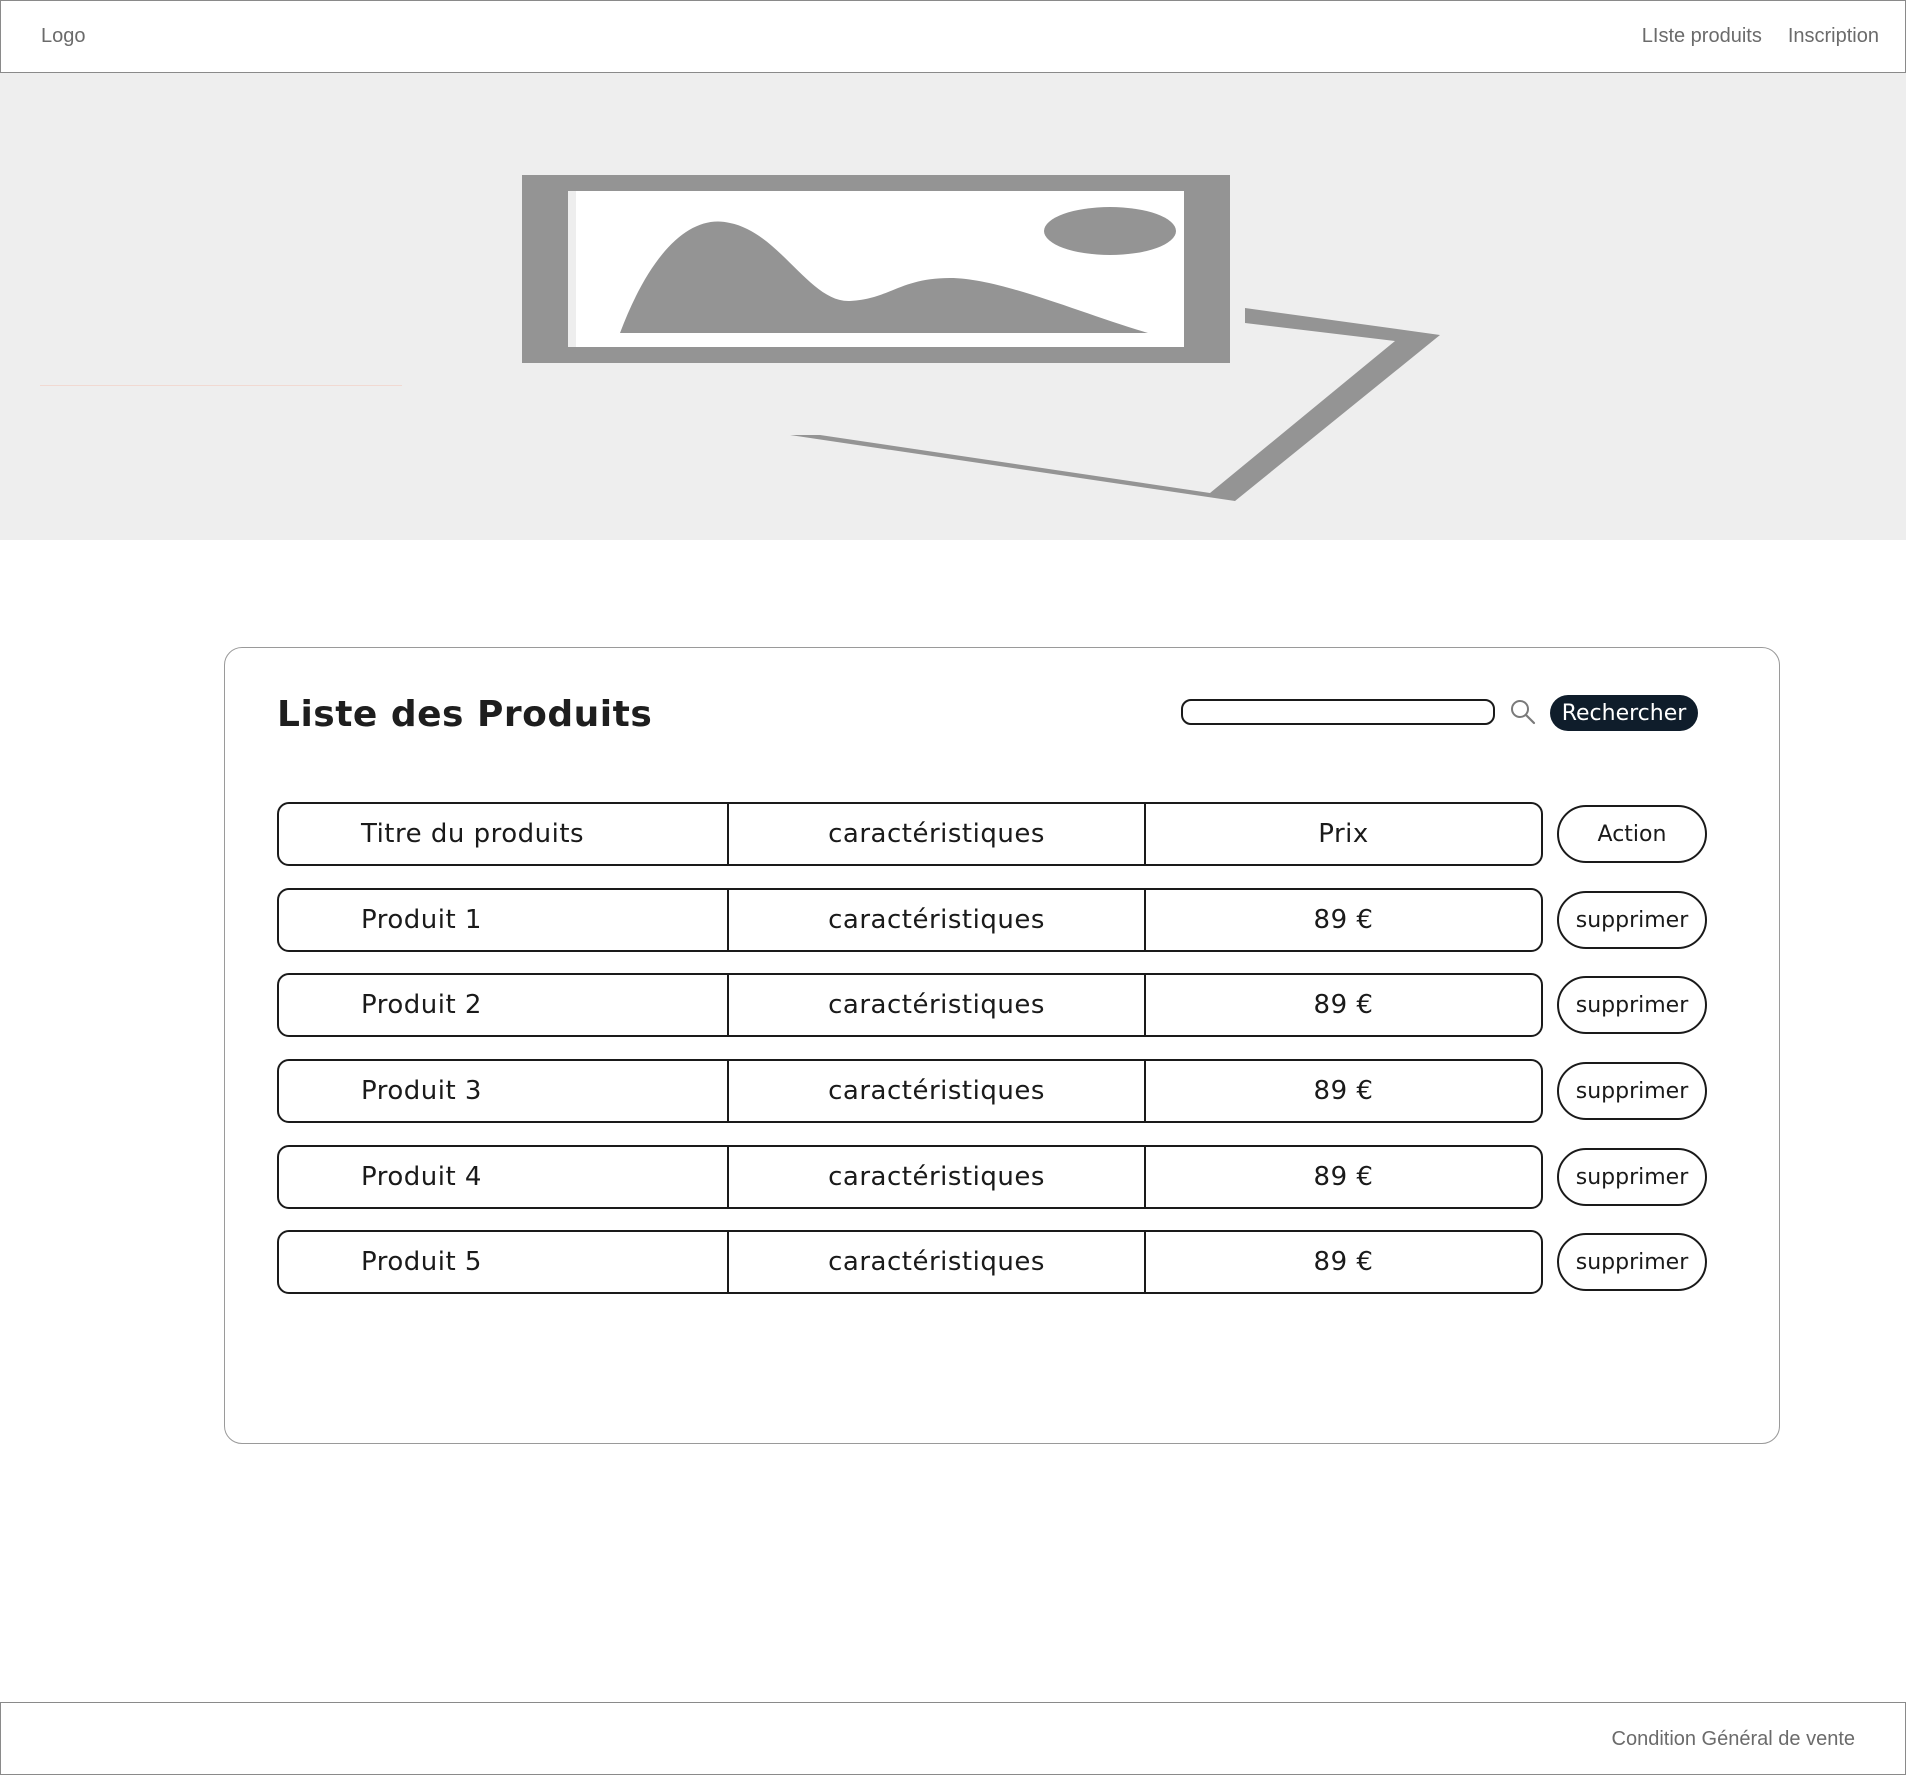 This screenshot has height=1775, width=1906. What do you see at coordinates (63, 36) in the screenshot?
I see `logo: Logo` at bounding box center [63, 36].